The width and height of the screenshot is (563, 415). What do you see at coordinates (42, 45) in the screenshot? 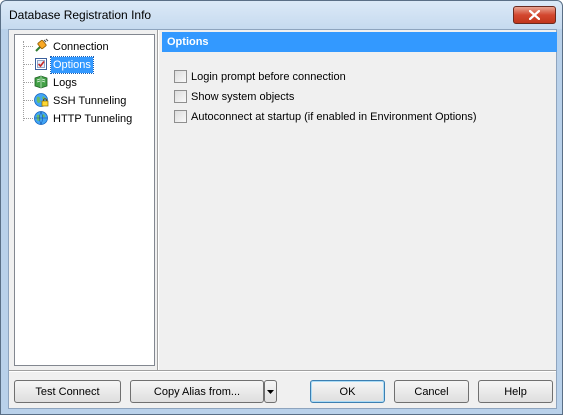
I see `connection-plug-icon` at bounding box center [42, 45].